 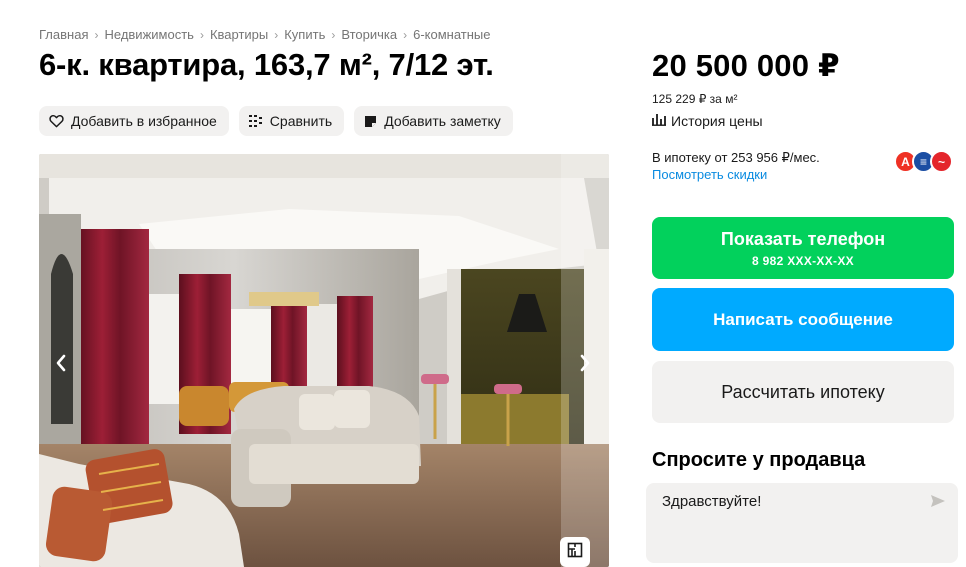 I want to click on price-history-link: История цены, so click(x=707, y=121).